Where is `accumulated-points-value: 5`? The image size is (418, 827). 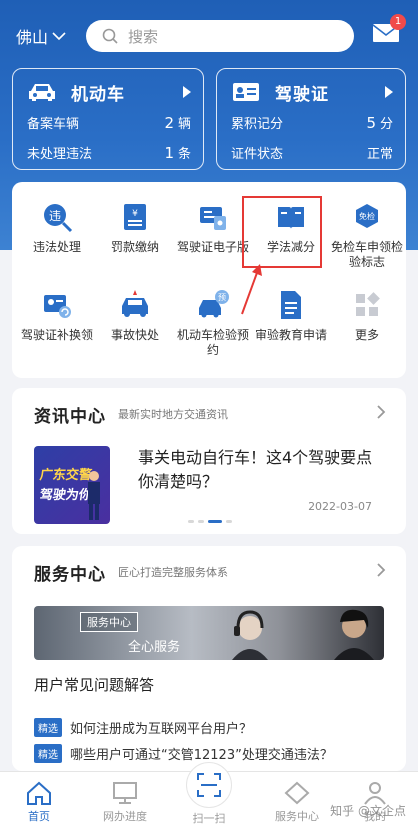
accumulated-points-value: 5 is located at coordinates (371, 123).